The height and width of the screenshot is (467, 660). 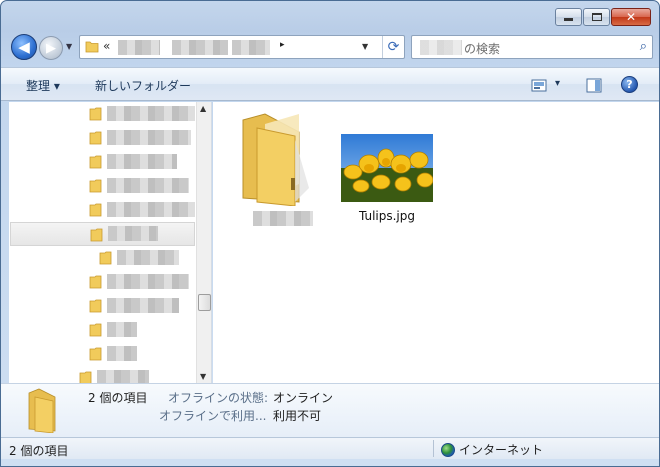 I want to click on search-box: の検索 ⌕, so click(x=532, y=47).